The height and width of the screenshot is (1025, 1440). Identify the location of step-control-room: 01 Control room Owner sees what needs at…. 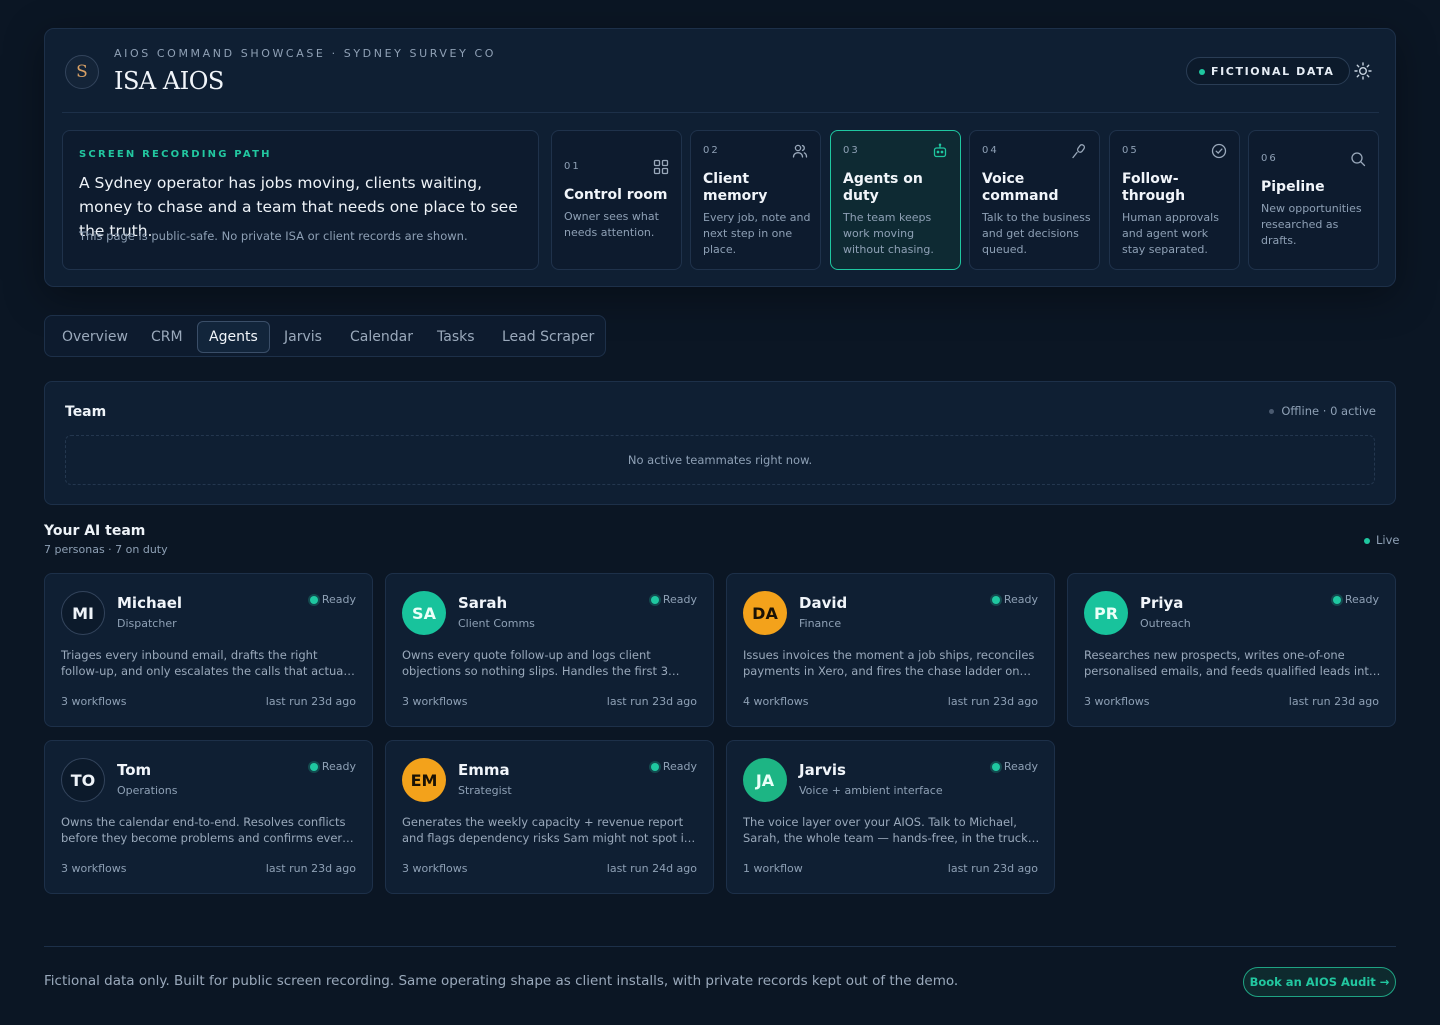
(616, 200).